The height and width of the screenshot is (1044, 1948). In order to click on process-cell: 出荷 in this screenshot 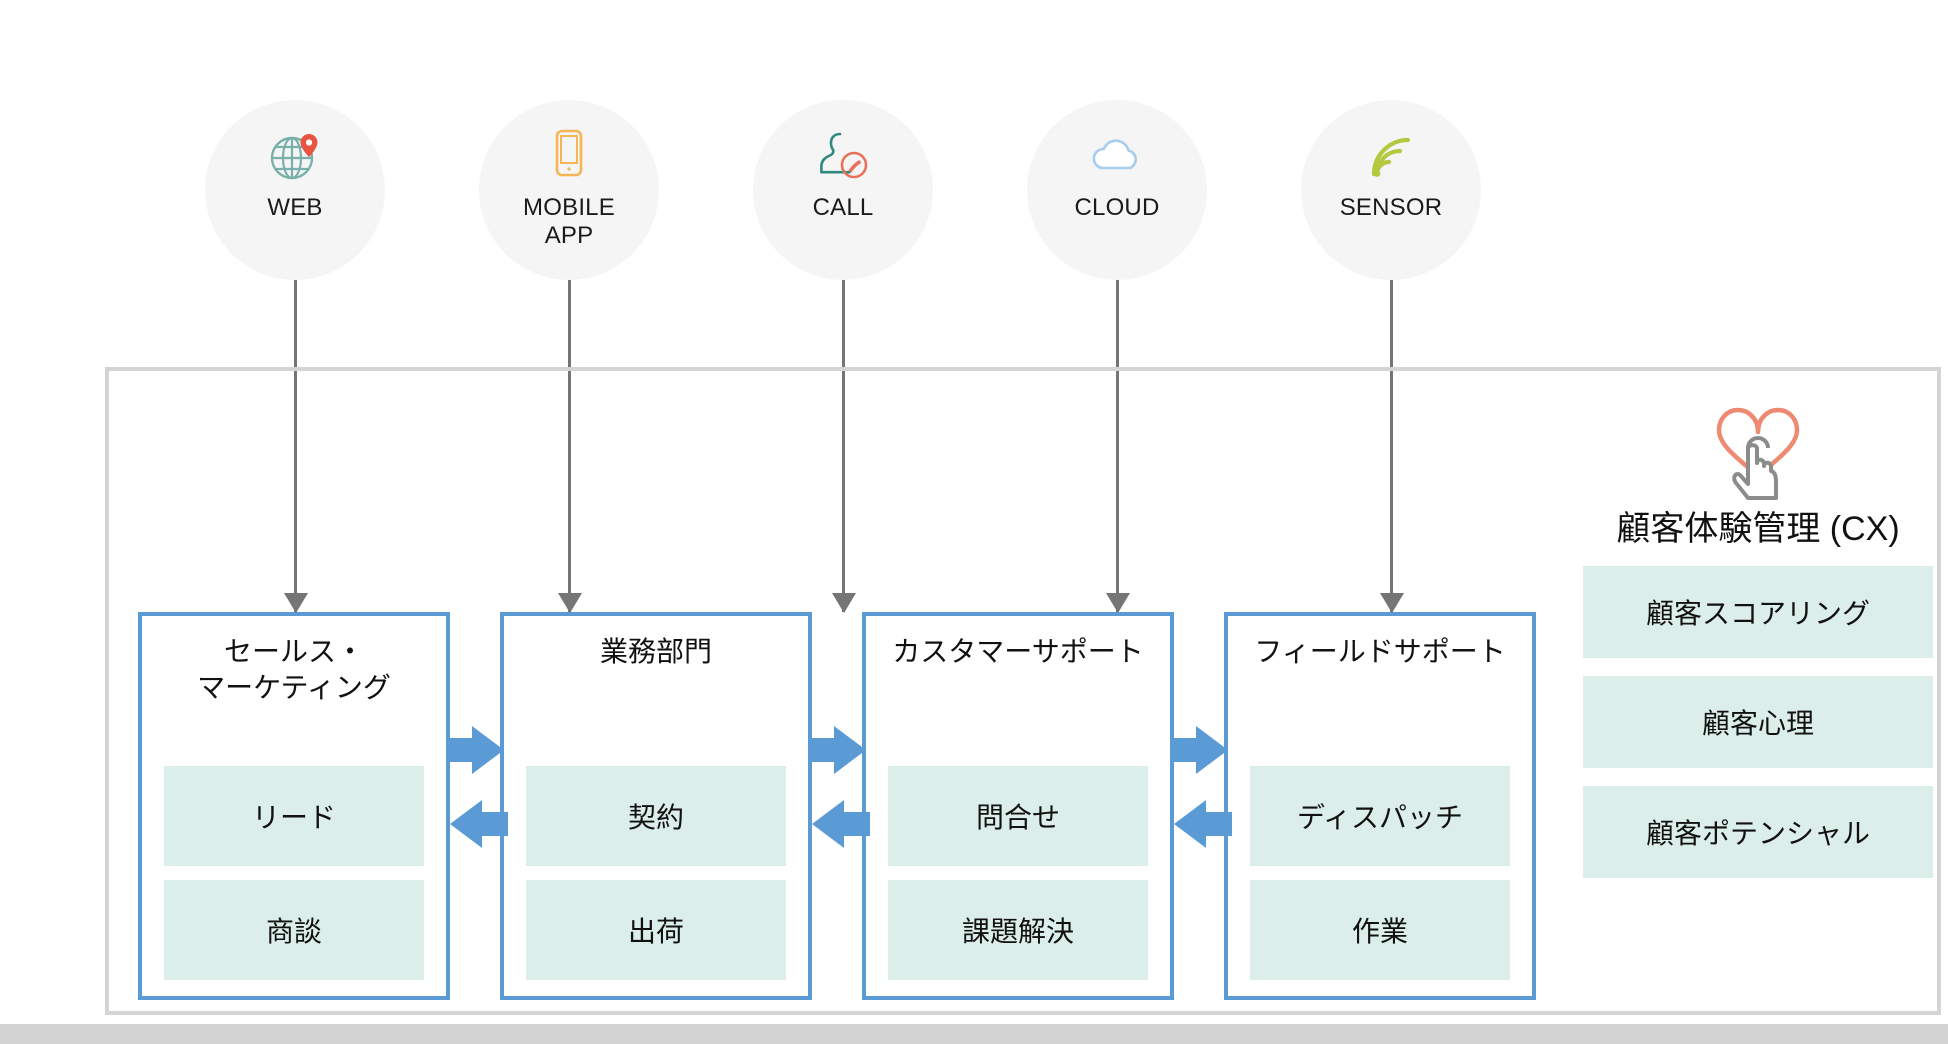, I will do `click(656, 930)`.